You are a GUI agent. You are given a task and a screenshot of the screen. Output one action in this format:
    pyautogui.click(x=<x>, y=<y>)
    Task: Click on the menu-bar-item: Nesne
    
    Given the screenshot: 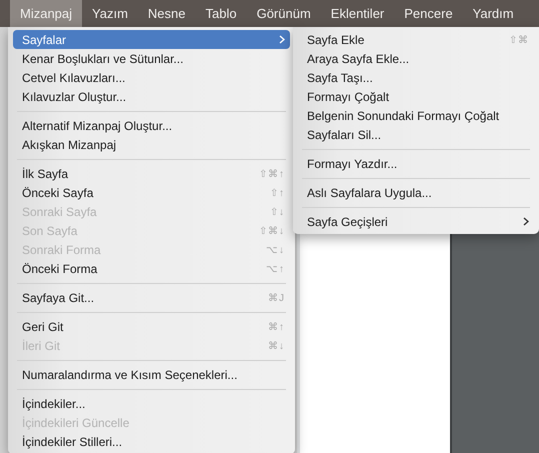 What is the action you would take?
    pyautogui.click(x=167, y=13)
    